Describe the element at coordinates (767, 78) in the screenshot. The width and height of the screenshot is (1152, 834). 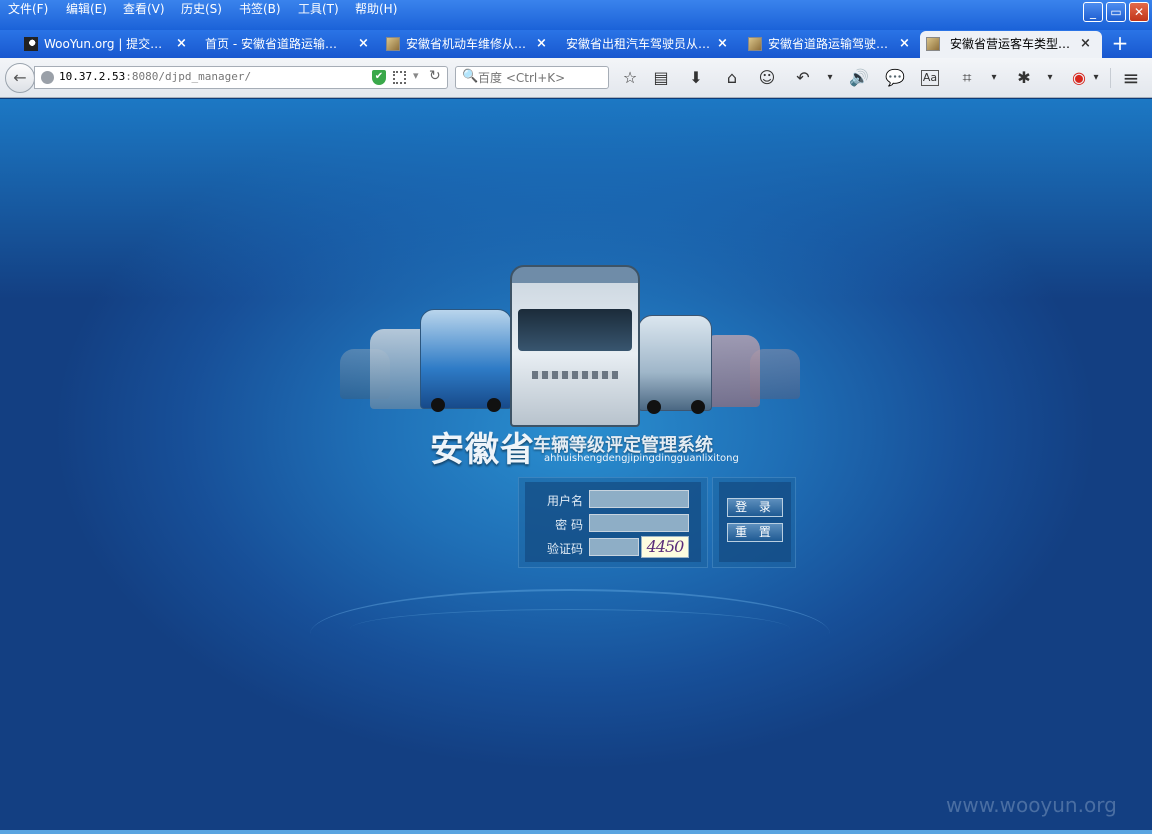
I see `emoji-icon: ☺` at that location.